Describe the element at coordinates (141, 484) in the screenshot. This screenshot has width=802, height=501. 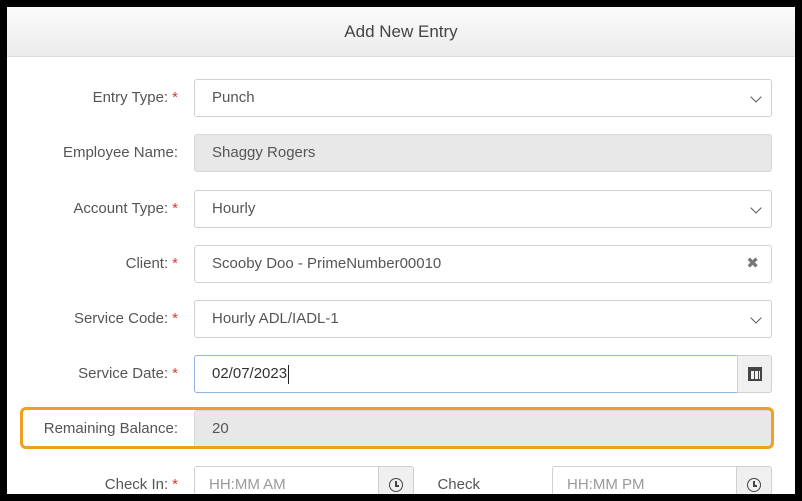
I see `check-in-label: Check In: *` at that location.